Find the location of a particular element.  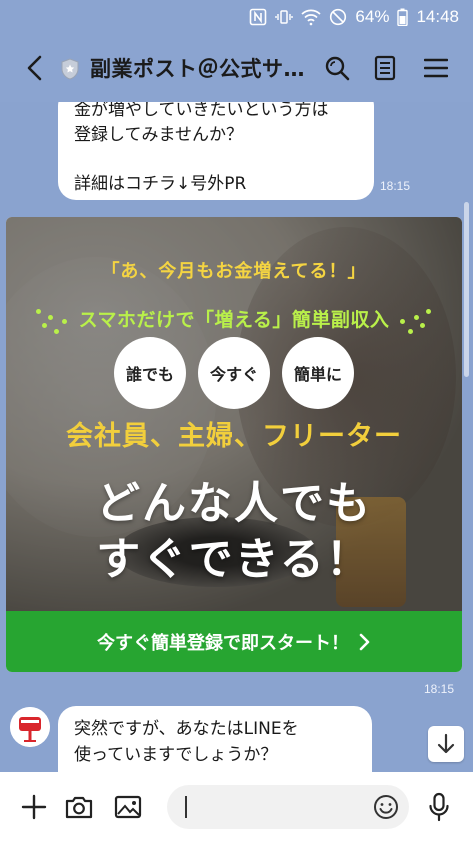

register-cta-button: 今すぐ簡単登録で即スタート！ is located at coordinates (234, 641).